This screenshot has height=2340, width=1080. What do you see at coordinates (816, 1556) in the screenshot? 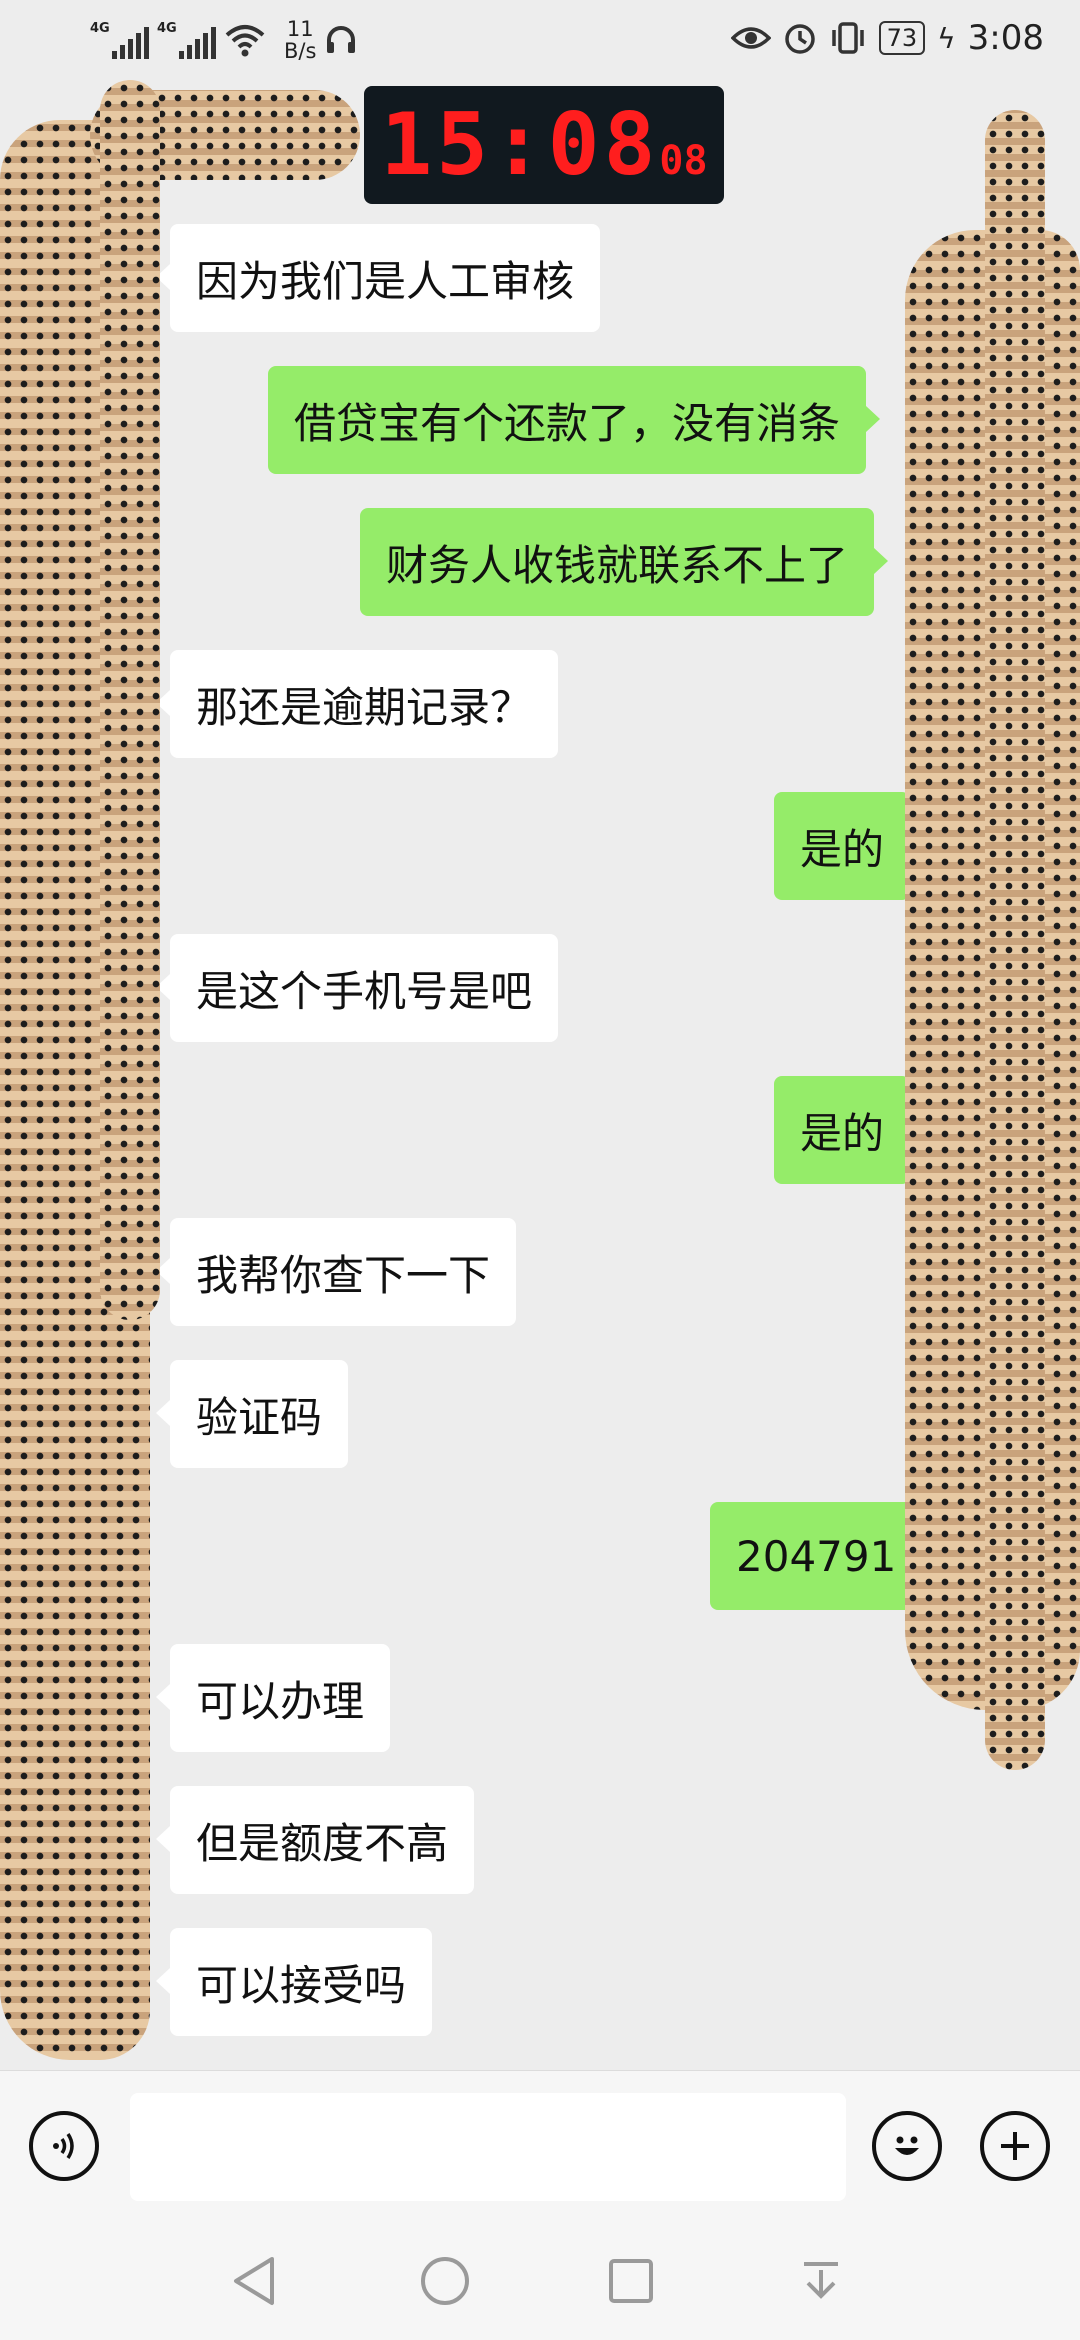
I see `message-text: 204791` at bounding box center [816, 1556].